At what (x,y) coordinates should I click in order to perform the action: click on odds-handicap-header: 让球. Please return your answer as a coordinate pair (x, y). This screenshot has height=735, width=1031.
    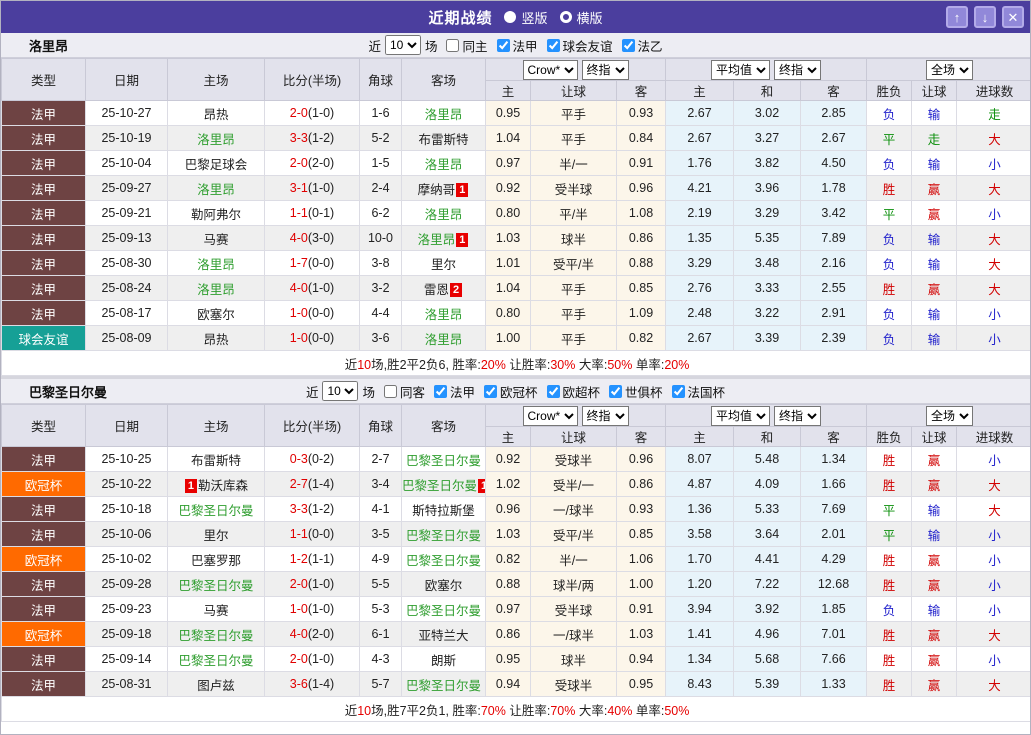
    Looking at the image, I should click on (573, 90).